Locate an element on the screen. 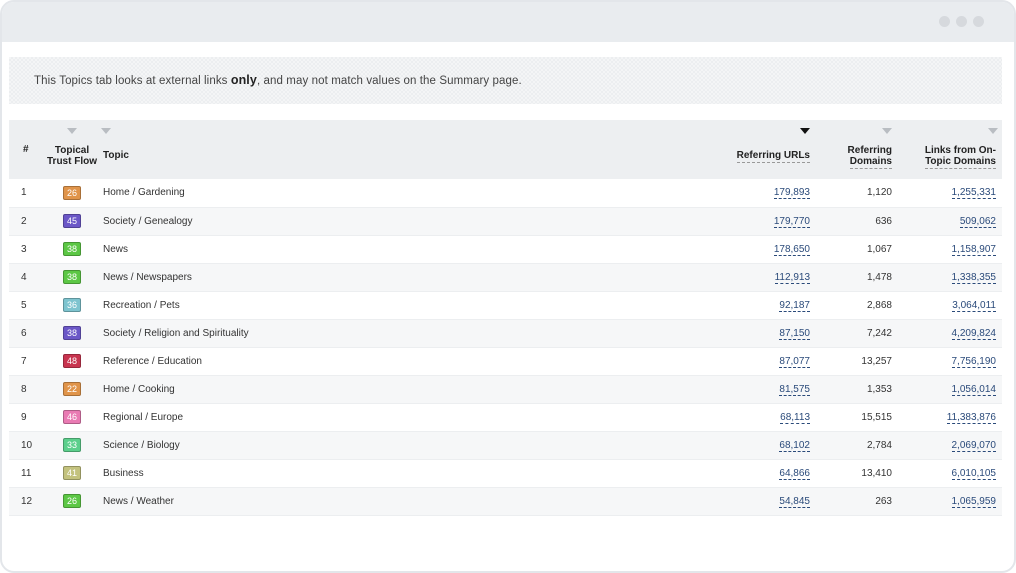 The height and width of the screenshot is (573, 1016). referring-urls-link: 64,866 is located at coordinates (794, 473).